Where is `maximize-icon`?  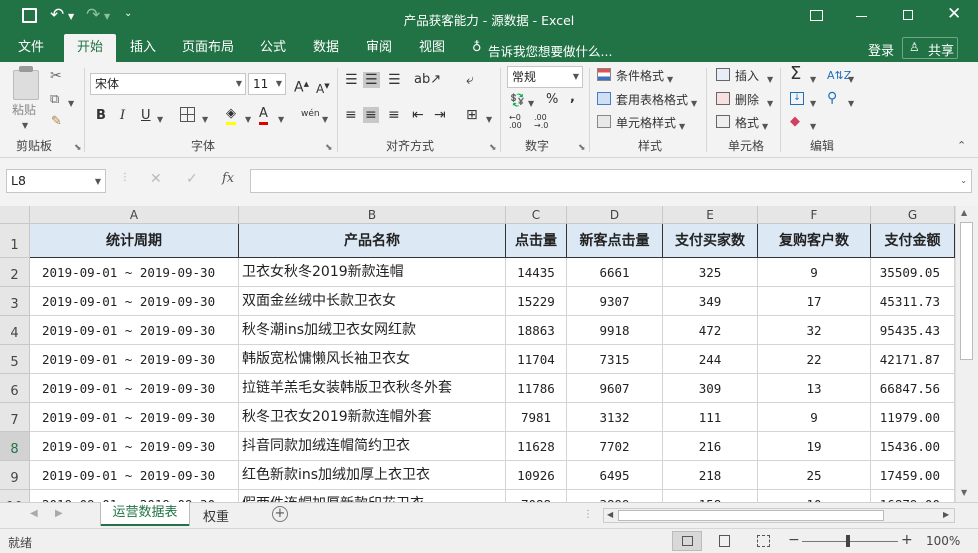 maximize-icon is located at coordinates (908, 15).